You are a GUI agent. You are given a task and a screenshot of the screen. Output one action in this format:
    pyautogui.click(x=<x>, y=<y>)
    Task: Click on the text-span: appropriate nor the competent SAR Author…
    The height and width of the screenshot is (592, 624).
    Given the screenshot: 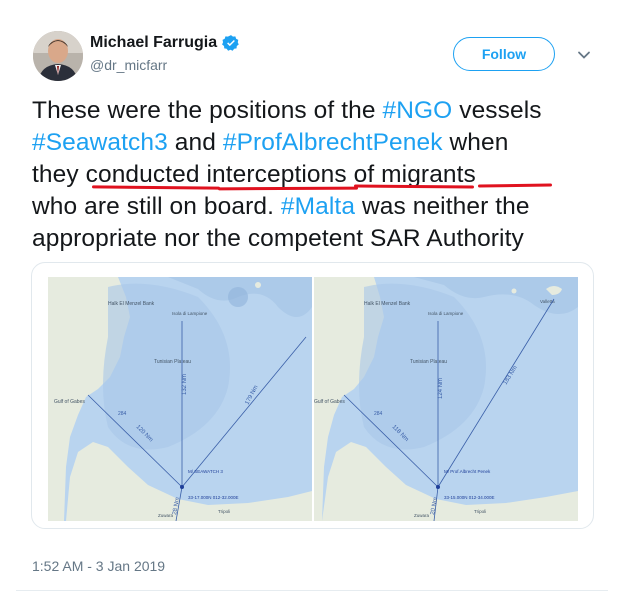 What is the action you would take?
    pyautogui.click(x=278, y=238)
    